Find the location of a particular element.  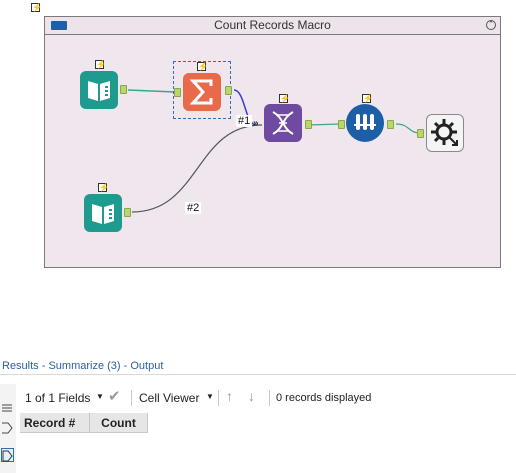

dna-append-icon is located at coordinates (283, 123).